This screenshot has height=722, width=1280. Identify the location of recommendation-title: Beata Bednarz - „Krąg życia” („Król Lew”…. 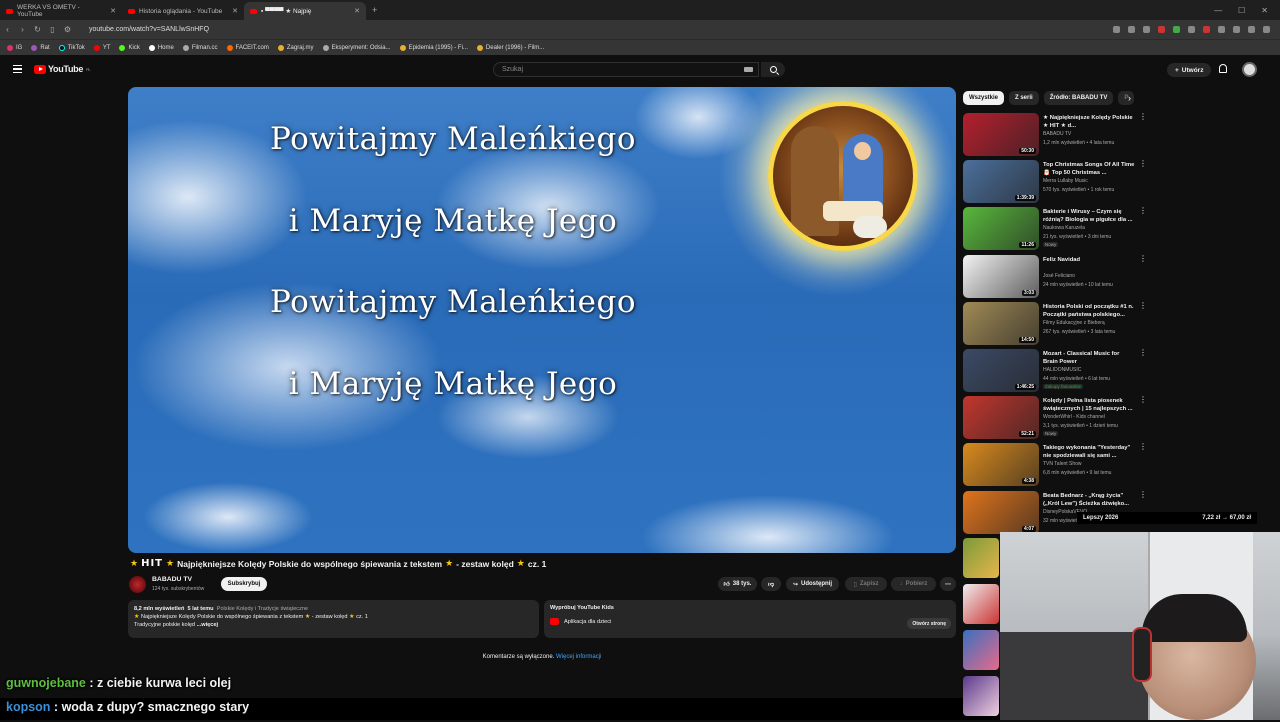
(1089, 500).